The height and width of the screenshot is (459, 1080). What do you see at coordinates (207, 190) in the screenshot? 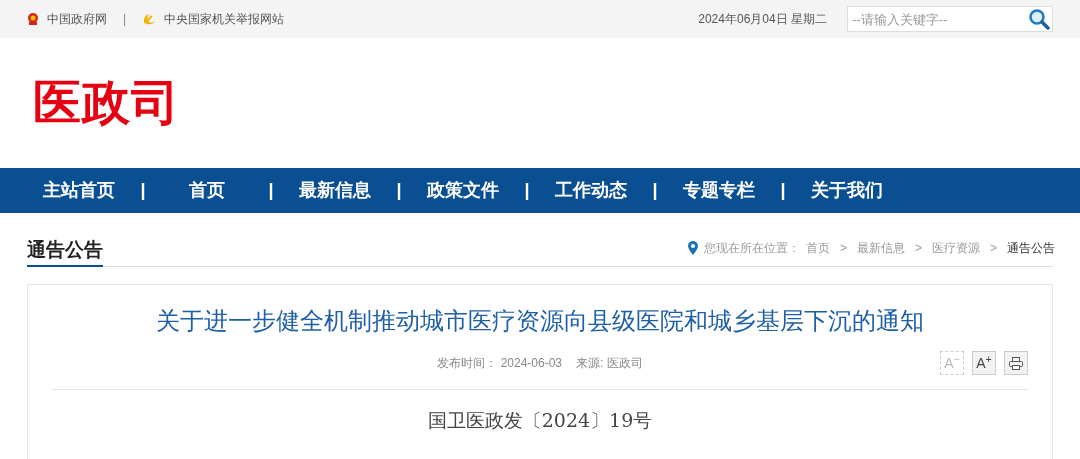
I see `nav-item: 首页` at bounding box center [207, 190].